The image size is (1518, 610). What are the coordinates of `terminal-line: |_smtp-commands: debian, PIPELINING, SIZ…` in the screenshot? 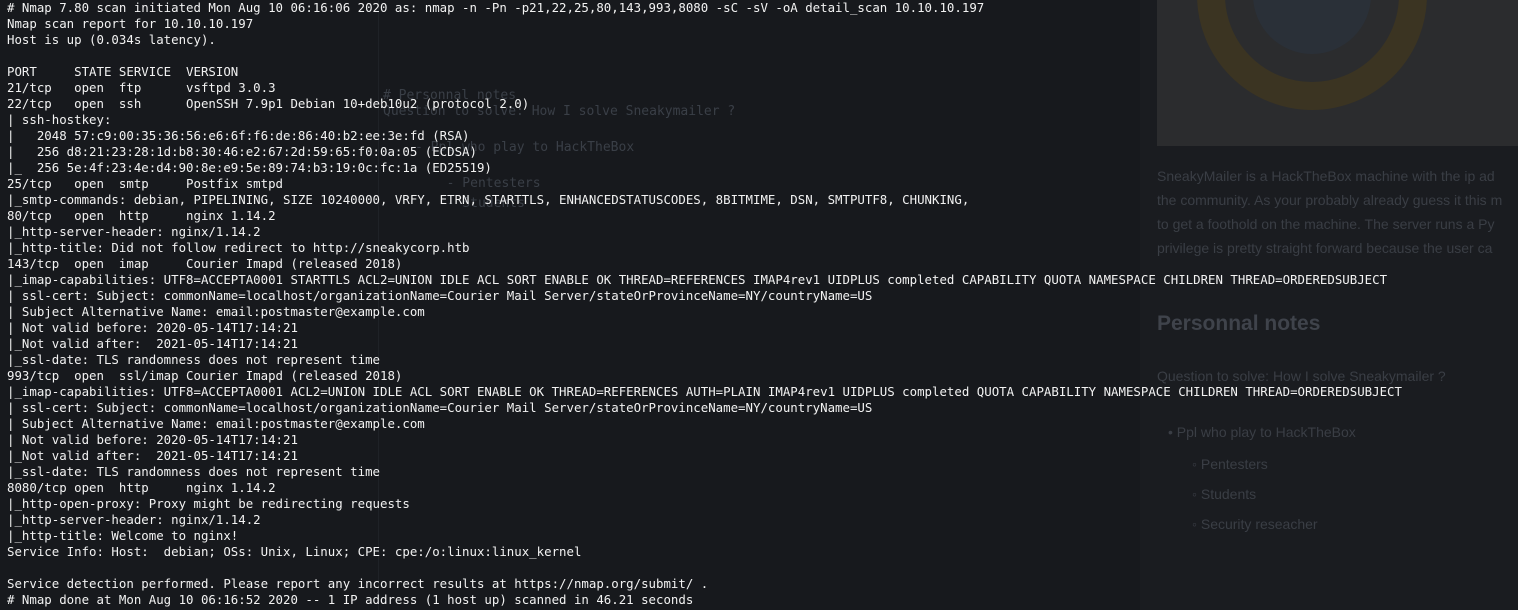 It's located at (488, 199).